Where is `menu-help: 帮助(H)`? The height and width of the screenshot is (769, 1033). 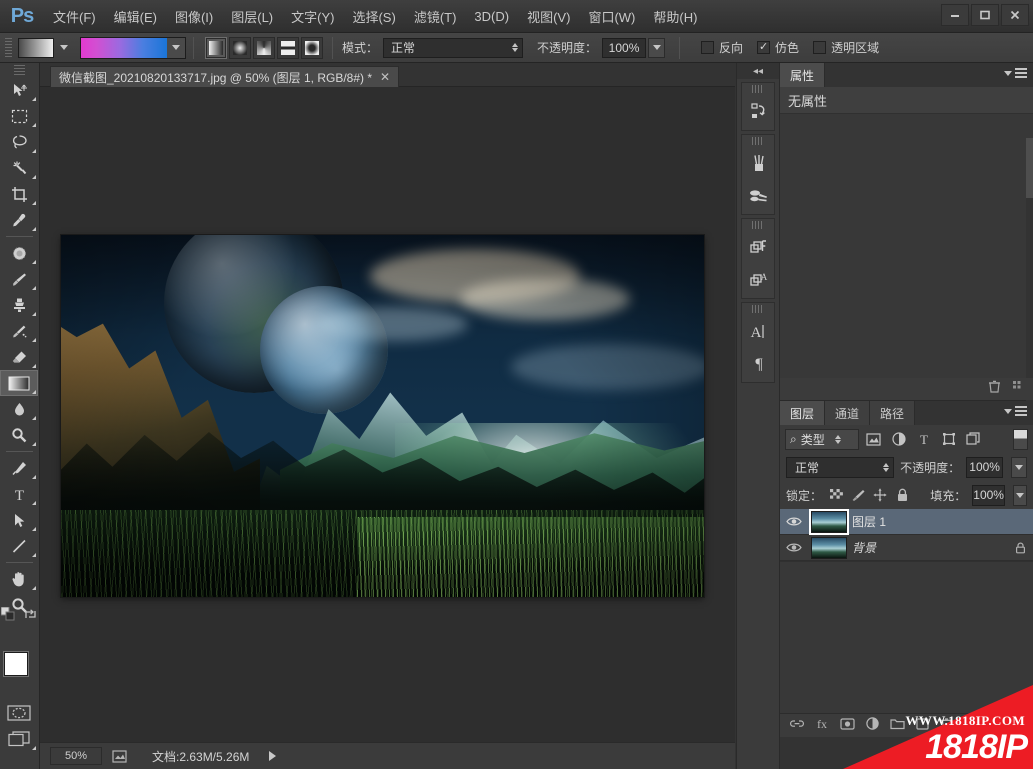 menu-help: 帮助(H) is located at coordinates (675, 16).